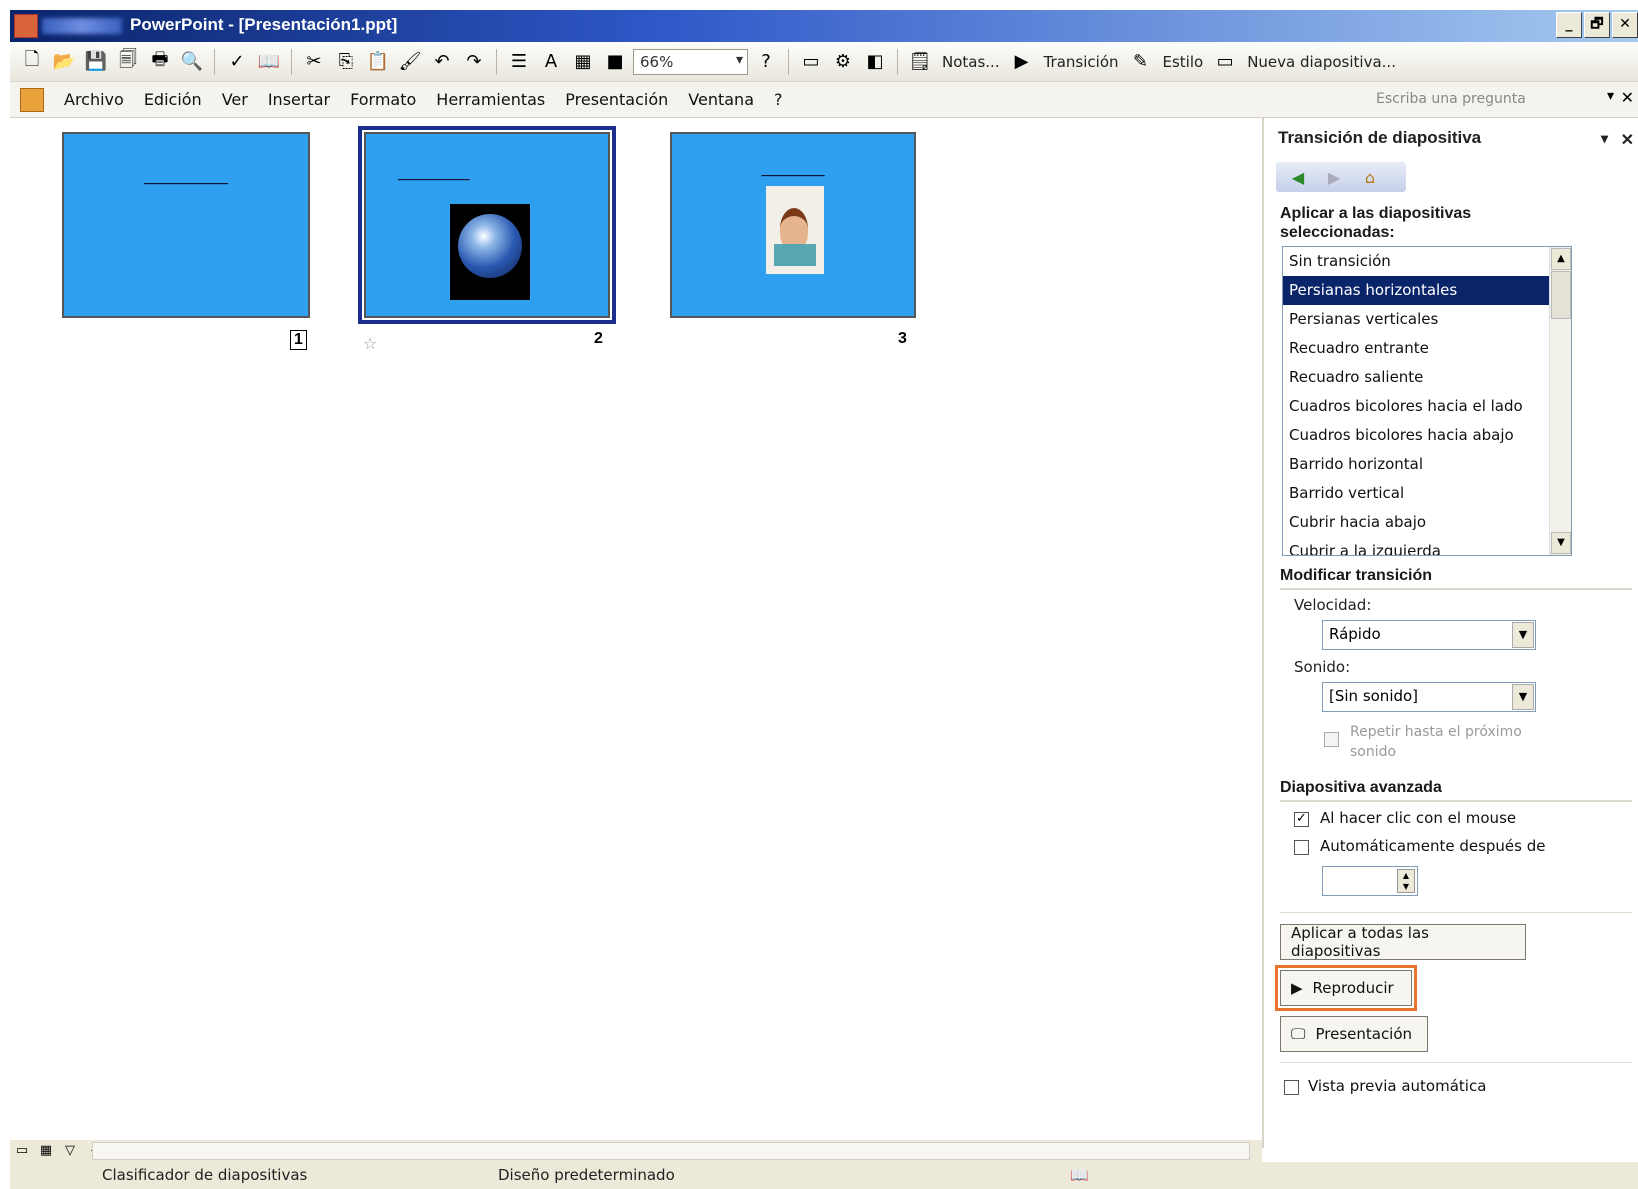  Describe the element at coordinates (46, 1151) in the screenshot. I see `slide-sorter-view-icon: ▦` at that location.